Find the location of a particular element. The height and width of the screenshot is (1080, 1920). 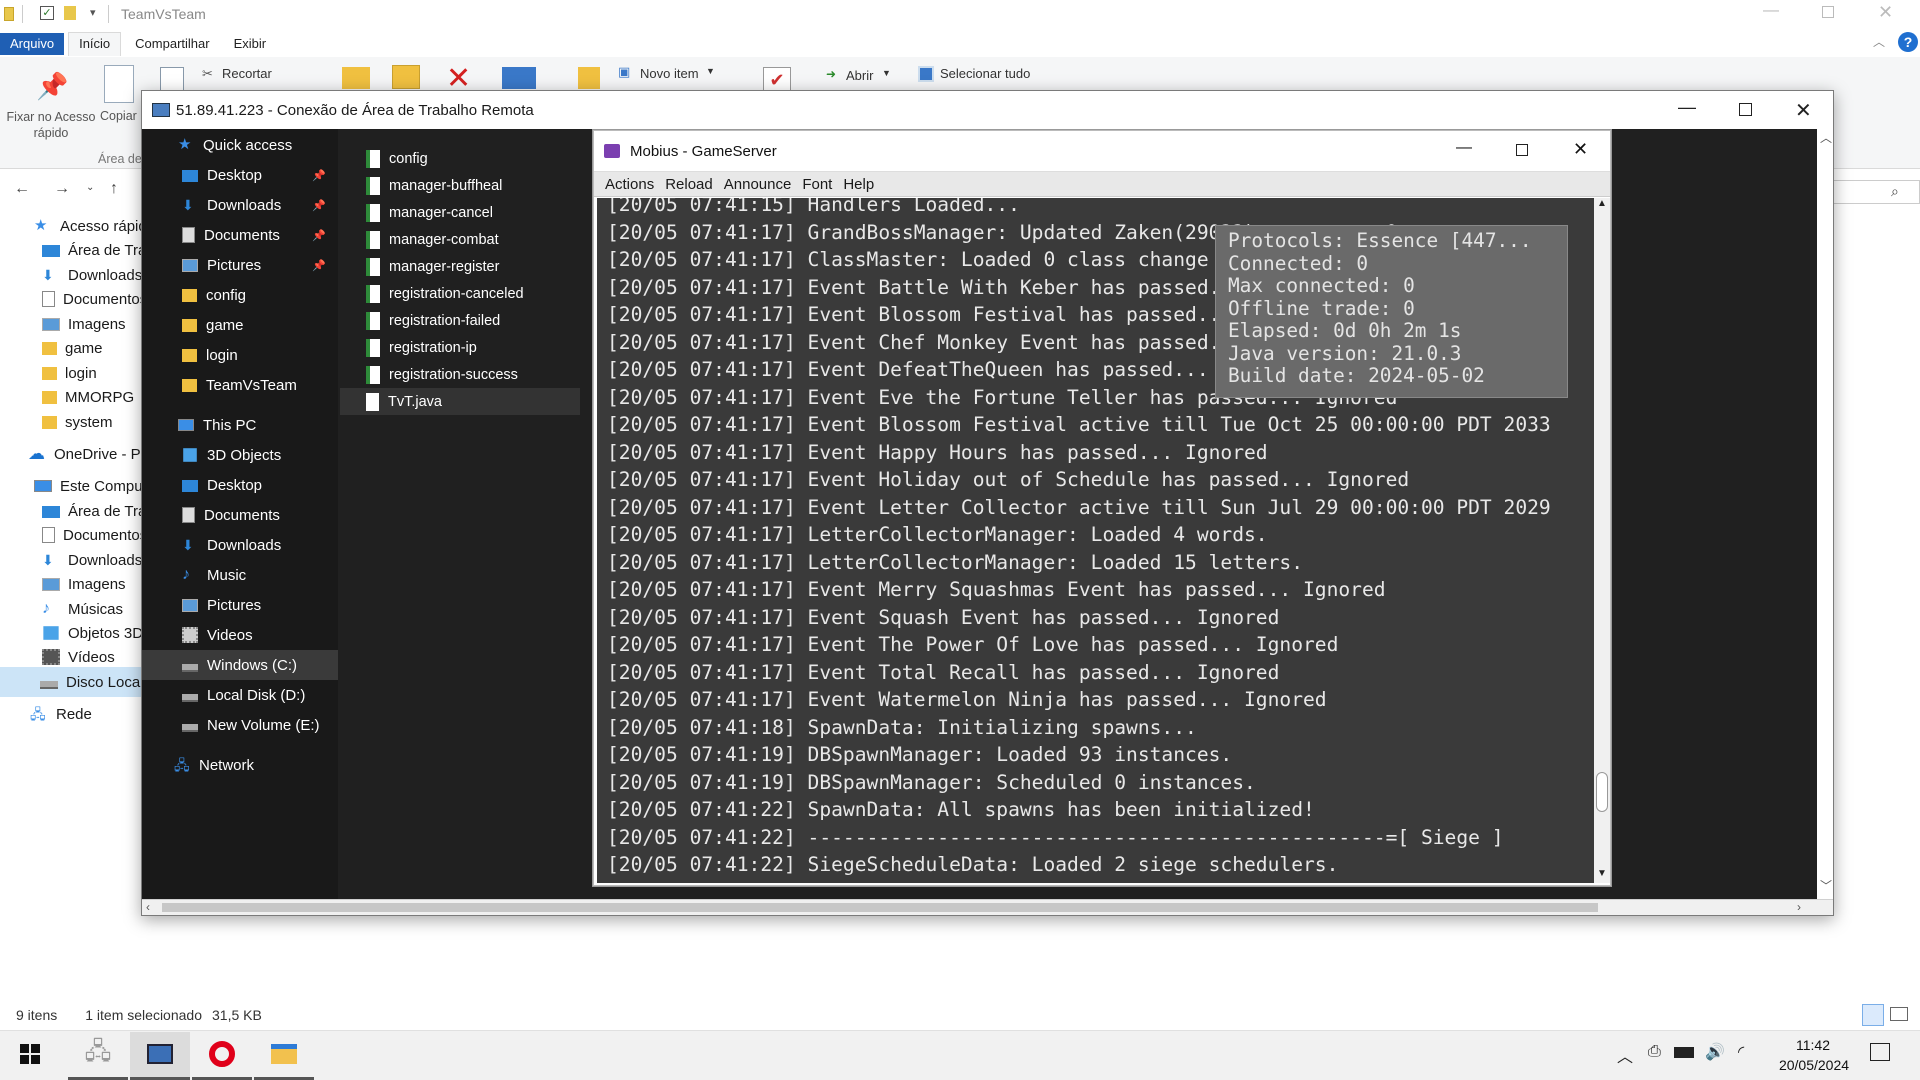

restore-icon is located at coordinates (1828, 12).